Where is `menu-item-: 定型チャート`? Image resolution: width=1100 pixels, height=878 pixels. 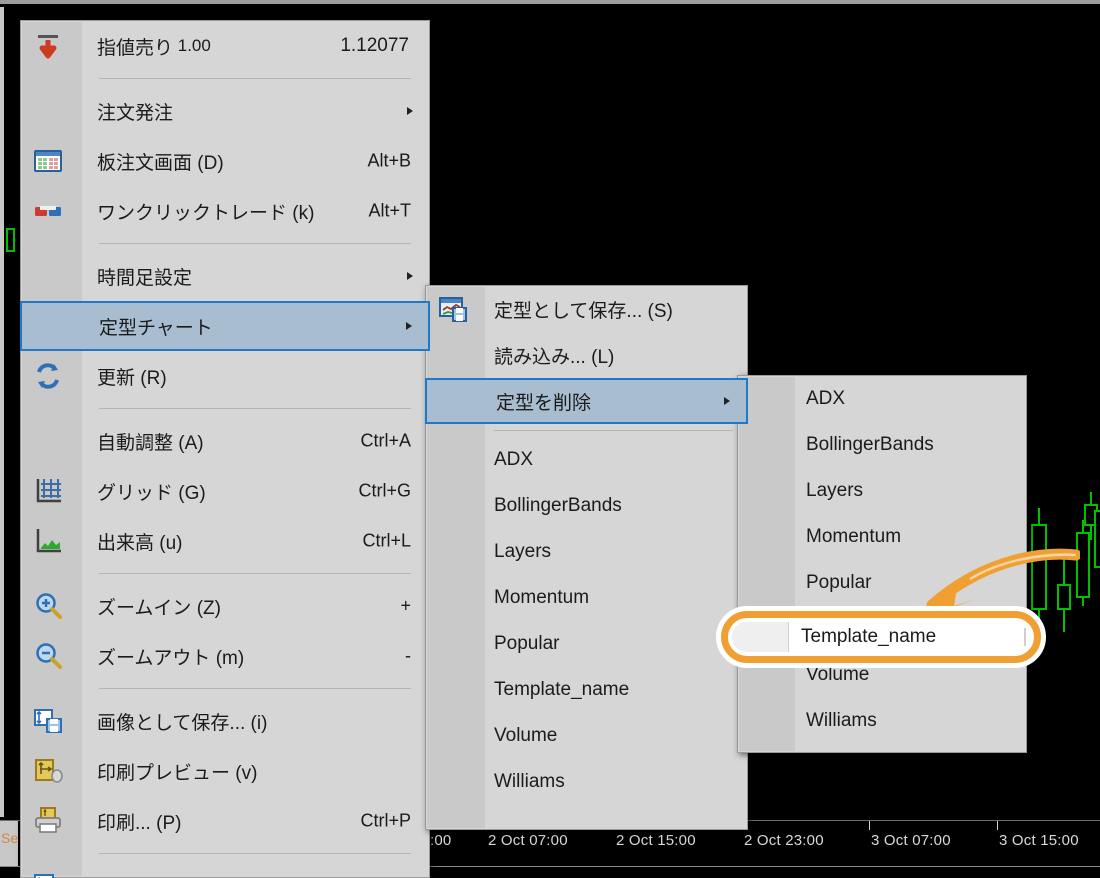
menu-item-: 定型チャート is located at coordinates (225, 326).